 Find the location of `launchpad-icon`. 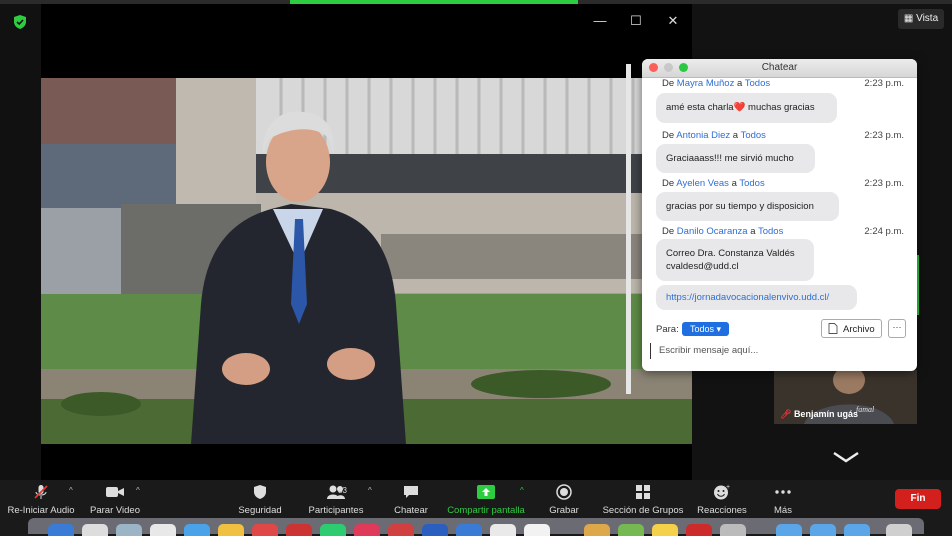

launchpad-icon is located at coordinates (95, 530).